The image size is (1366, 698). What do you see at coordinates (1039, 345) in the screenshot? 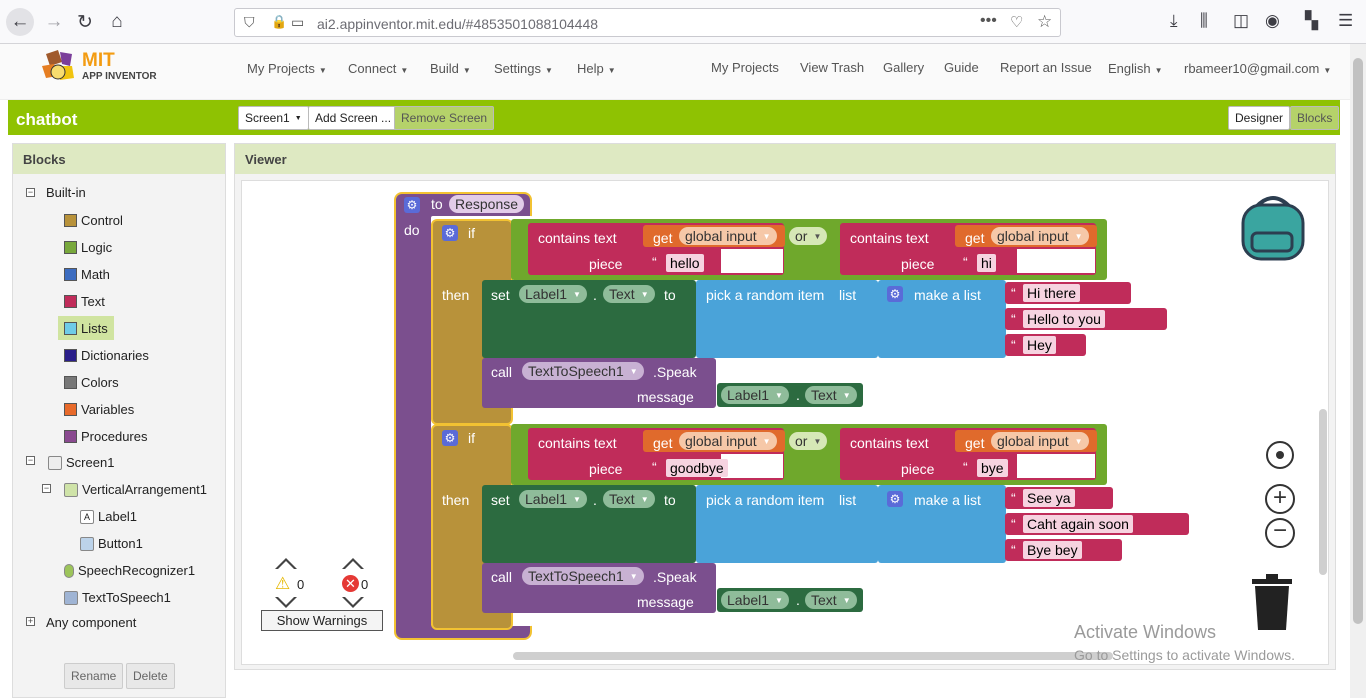
I see `list-item-string: Hey` at bounding box center [1039, 345].